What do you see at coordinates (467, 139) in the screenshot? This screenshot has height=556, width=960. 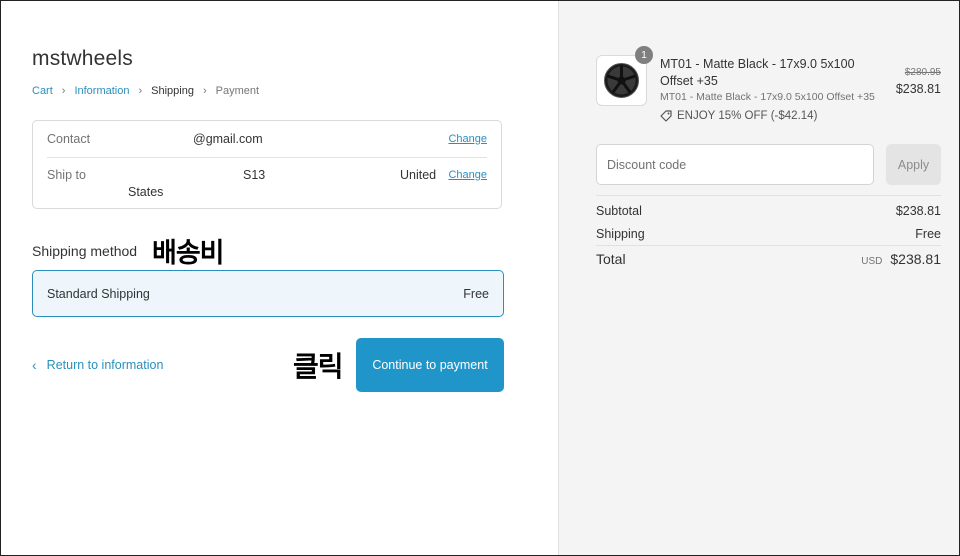 I see `change-contact-link: Change` at bounding box center [467, 139].